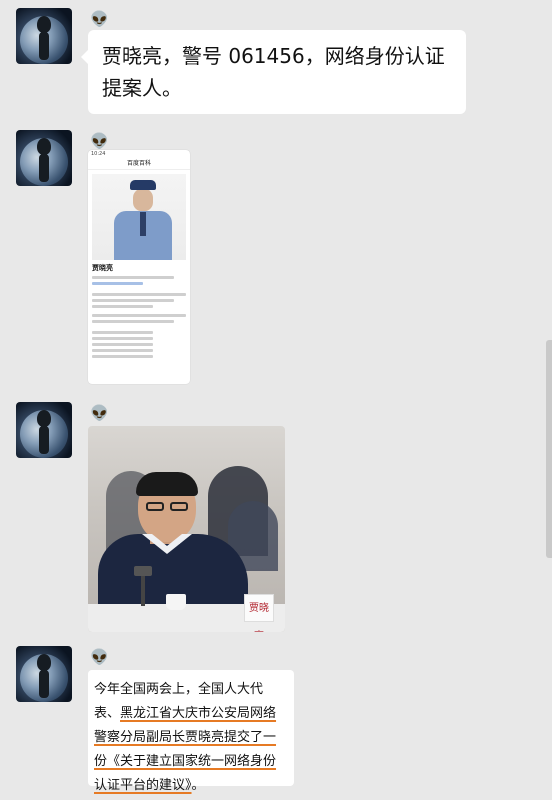  I want to click on text-bubble: 贾晓亮，警号 061456，网络身份认证提案人。, so click(273, 72).